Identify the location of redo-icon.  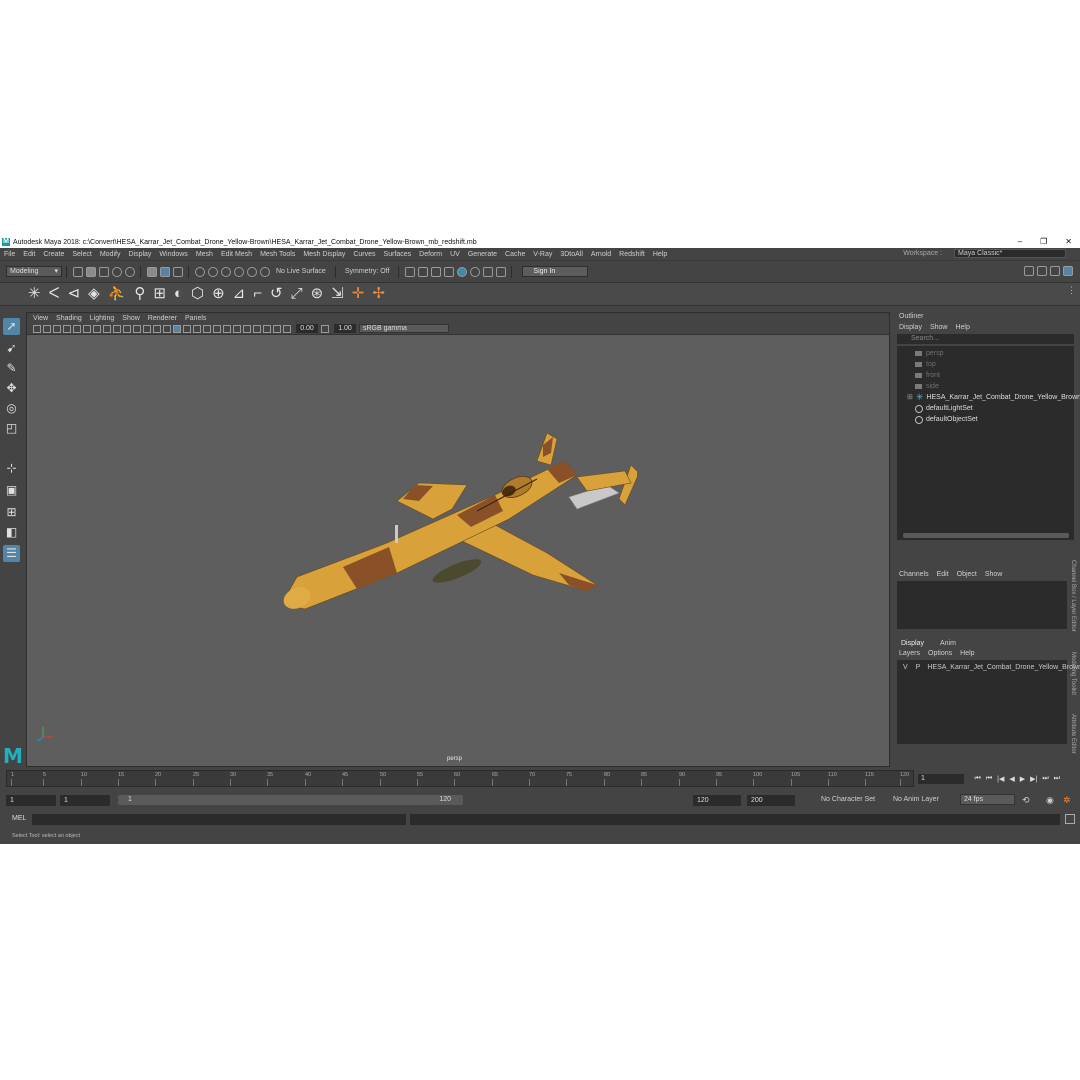
(129, 271).